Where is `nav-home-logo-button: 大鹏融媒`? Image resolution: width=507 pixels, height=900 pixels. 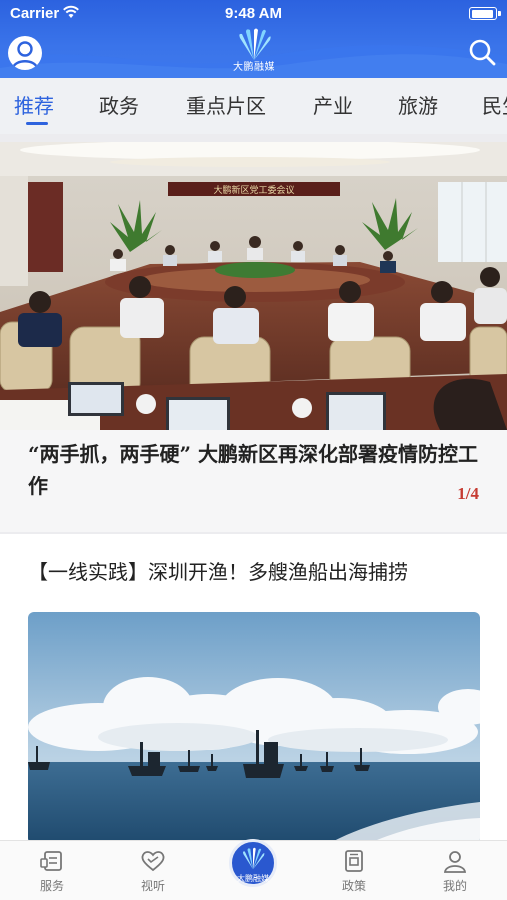 nav-home-logo-button: 大鹏融媒 is located at coordinates (253, 863).